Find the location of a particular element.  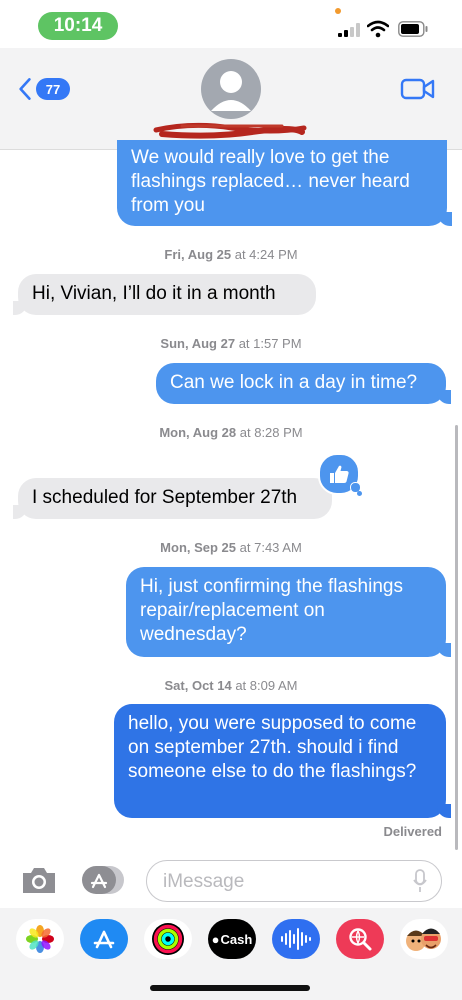

unread-count-badge: 77 is located at coordinates (53, 89).